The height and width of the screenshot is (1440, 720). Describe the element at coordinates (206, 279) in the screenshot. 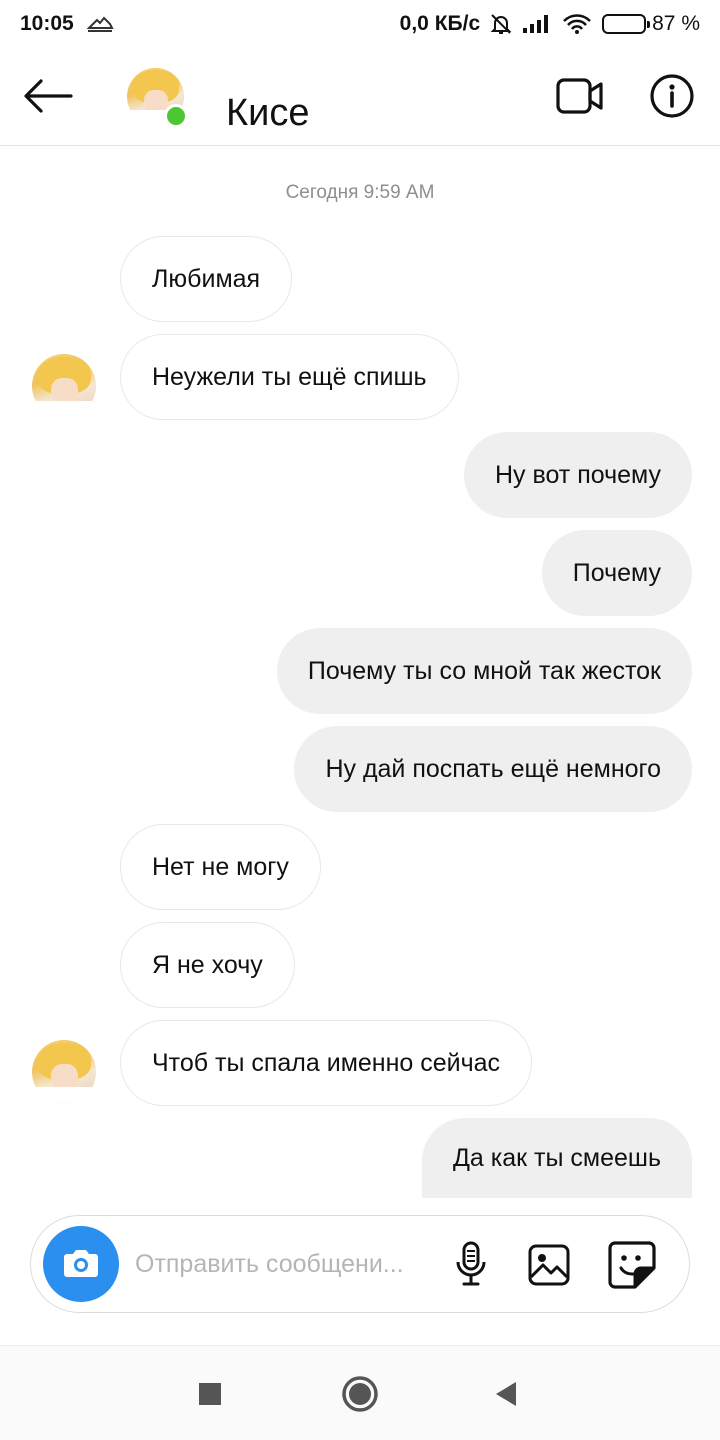

I see `message-bubble-incoming: Любимая` at that location.